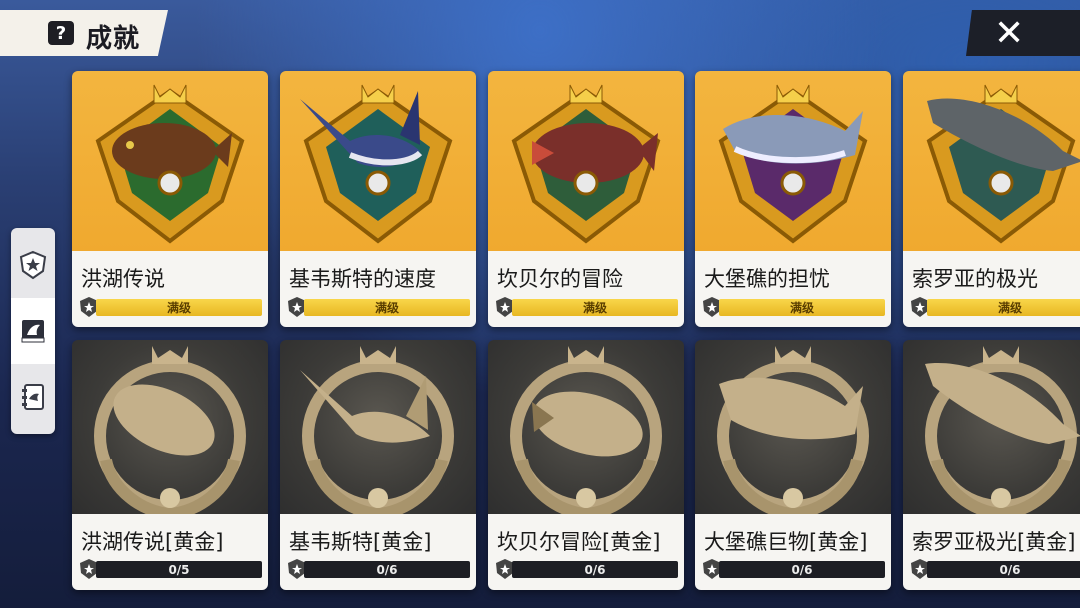 The height and width of the screenshot is (608, 1080). I want to click on side-nav, so click(33, 331).